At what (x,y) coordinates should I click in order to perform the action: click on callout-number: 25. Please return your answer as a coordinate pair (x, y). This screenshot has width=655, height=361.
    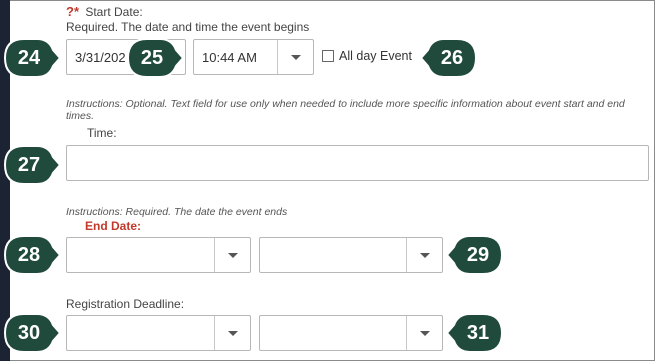
    Looking at the image, I should click on (152, 58).